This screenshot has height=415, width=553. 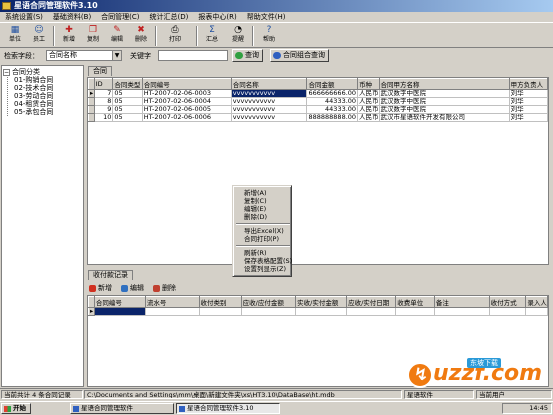 What do you see at coordinates (255, 201) in the screenshot?
I see `ctx-copy: 复制(C)` at bounding box center [255, 201].